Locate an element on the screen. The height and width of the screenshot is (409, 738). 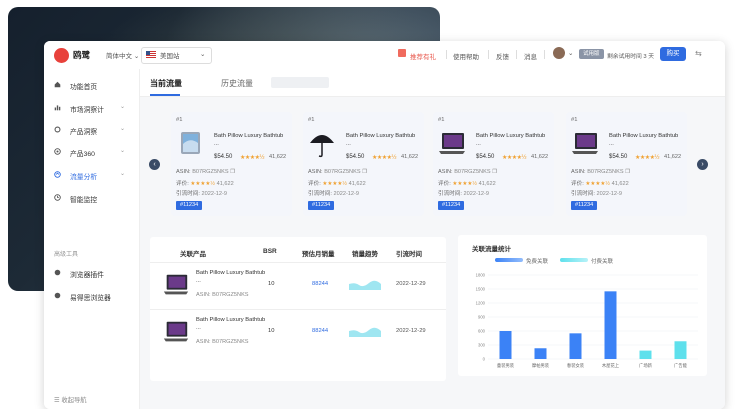
search-icon is located at coordinates (57, 129).